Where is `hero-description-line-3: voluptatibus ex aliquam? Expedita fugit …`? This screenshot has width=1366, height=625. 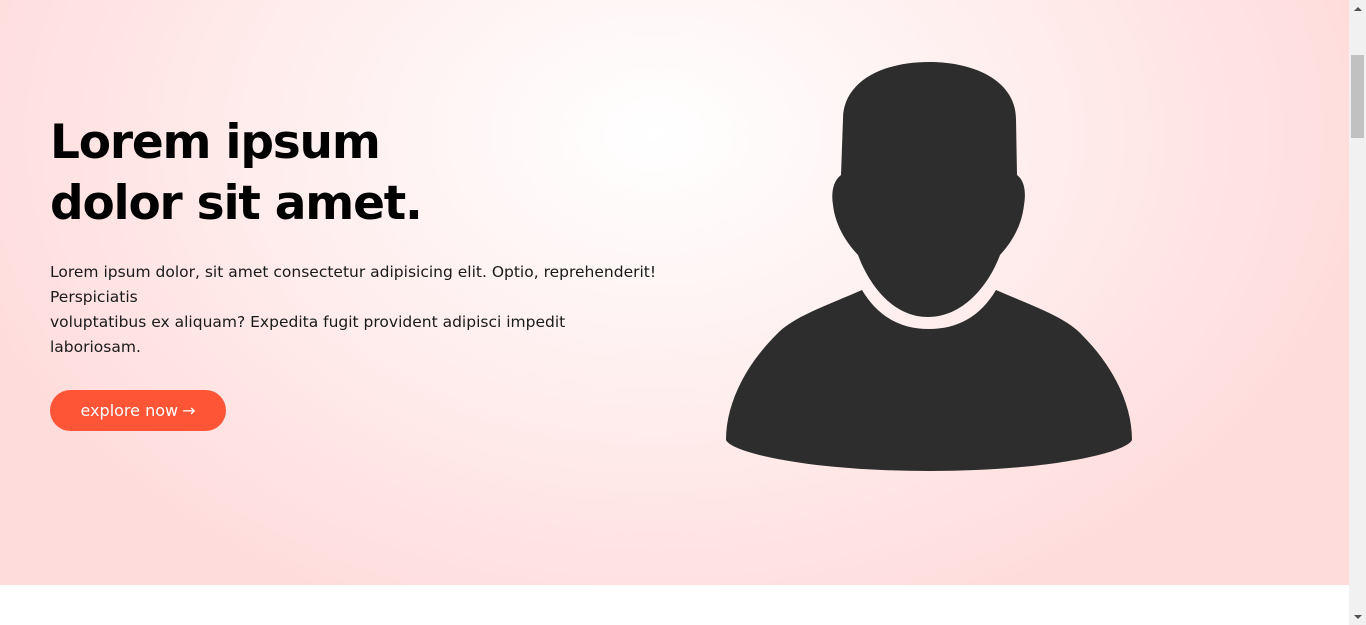 hero-description-line-3: voluptatibus ex aliquam? Expedita fugit … is located at coordinates (308, 322).